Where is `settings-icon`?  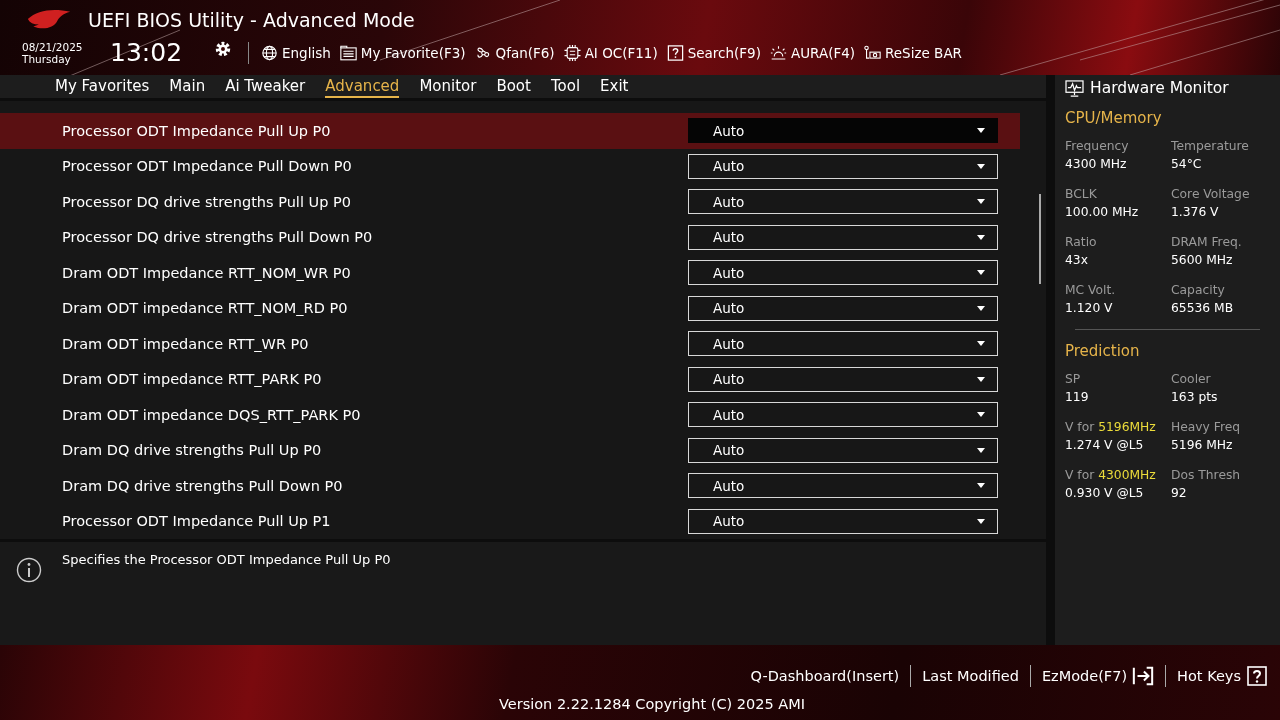 settings-icon is located at coordinates (223, 48).